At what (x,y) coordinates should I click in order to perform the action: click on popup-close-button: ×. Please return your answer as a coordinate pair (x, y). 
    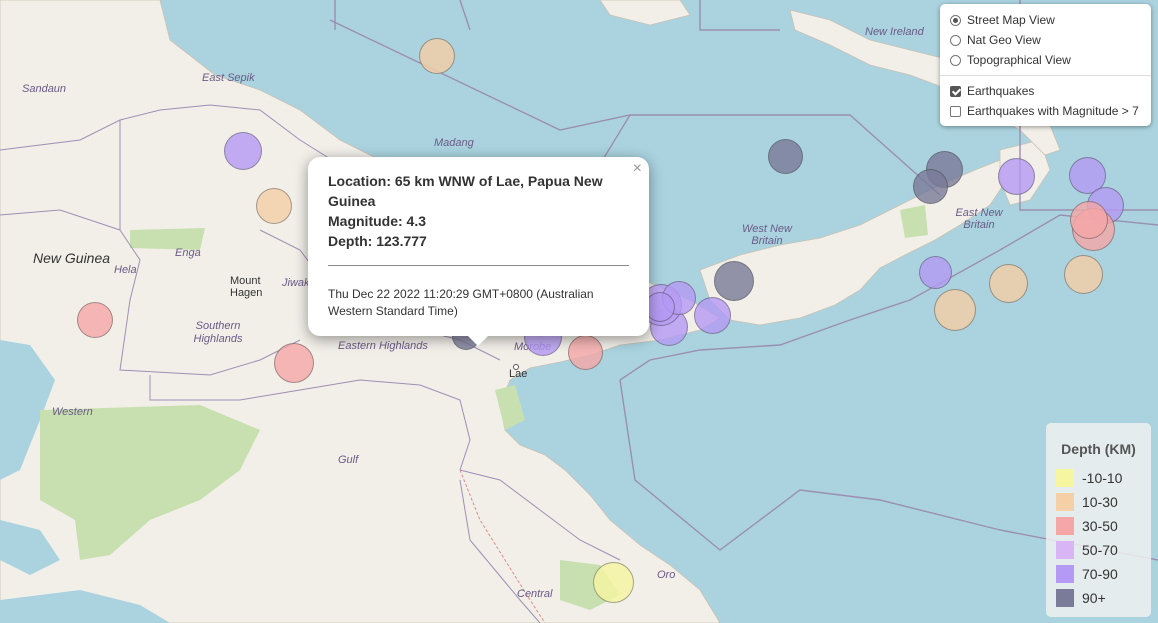
    Looking at the image, I should click on (637, 169).